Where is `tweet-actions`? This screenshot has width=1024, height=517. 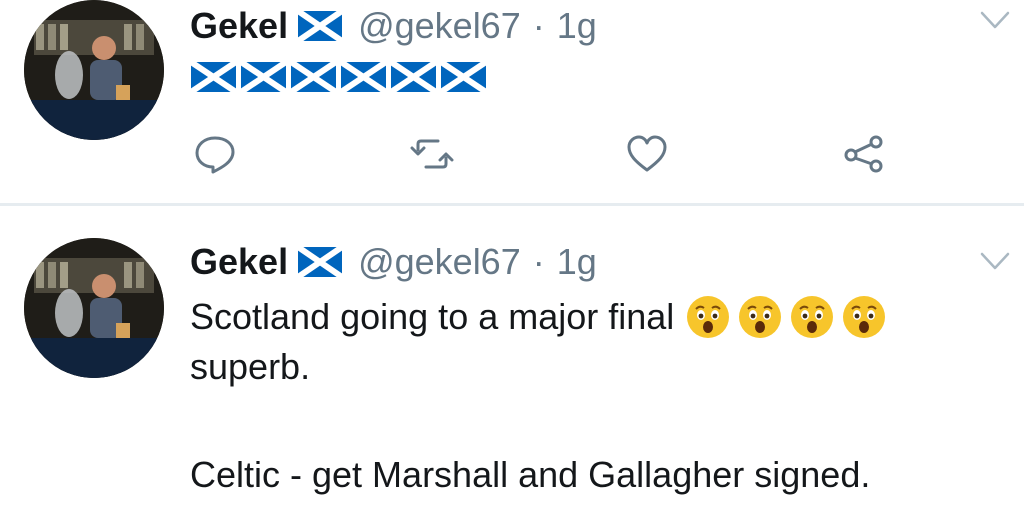 tweet-actions is located at coordinates (512, 154).